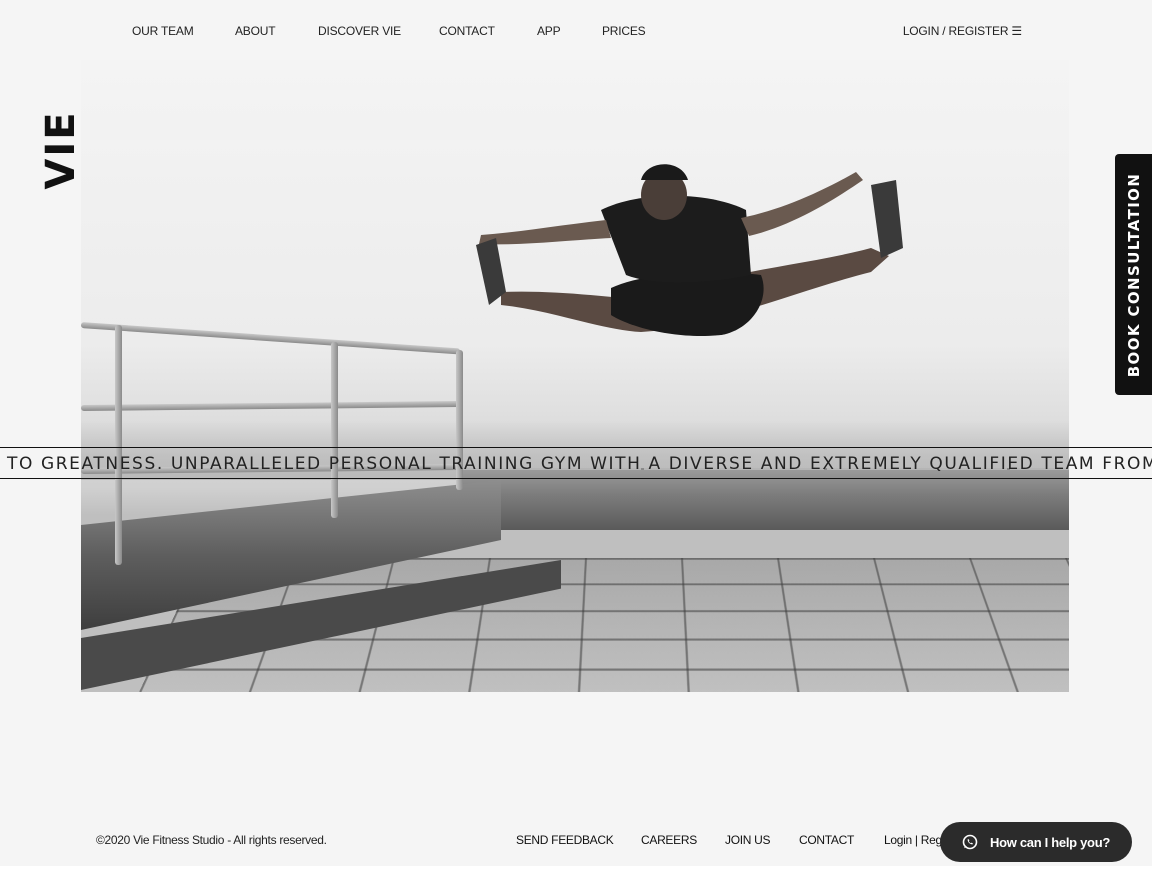  I want to click on nav-prices: PRICES, so click(624, 31).